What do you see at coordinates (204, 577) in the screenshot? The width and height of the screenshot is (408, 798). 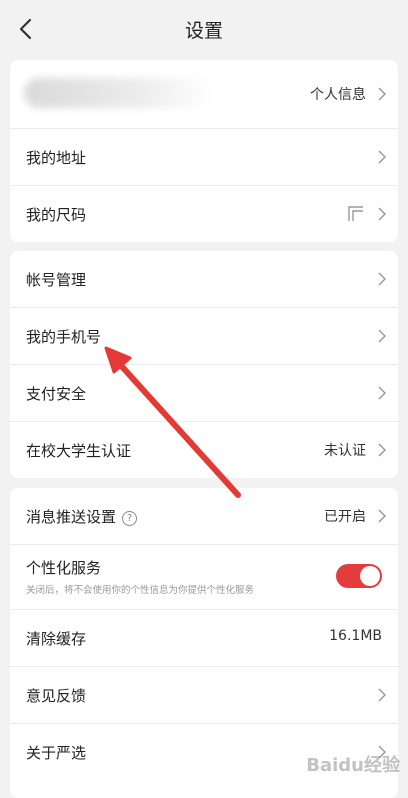 I see `personalization-row: 个性化服务 关闭后，将不会使用你的个性信息为你提供个性化服务` at bounding box center [204, 577].